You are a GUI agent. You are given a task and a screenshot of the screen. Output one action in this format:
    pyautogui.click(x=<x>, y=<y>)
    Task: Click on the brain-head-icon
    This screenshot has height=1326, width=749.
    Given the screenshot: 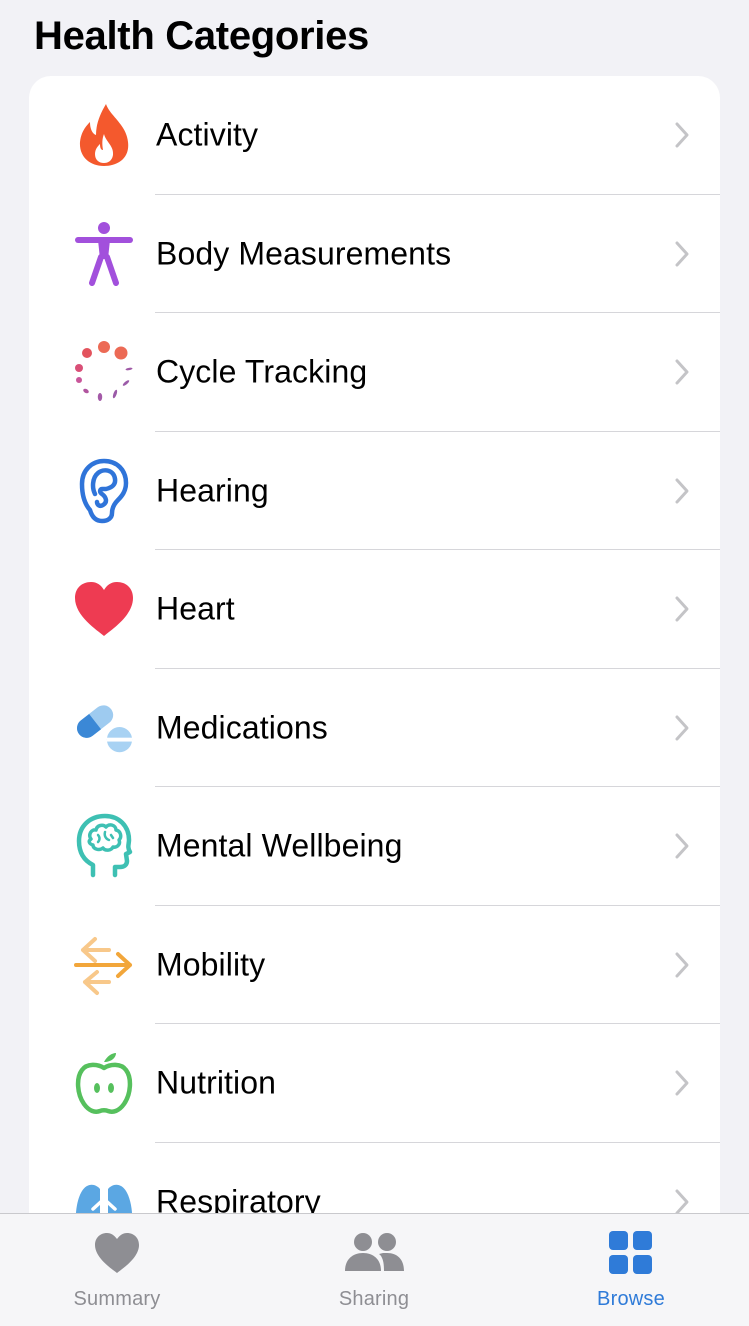 What is the action you would take?
    pyautogui.click(x=104, y=846)
    